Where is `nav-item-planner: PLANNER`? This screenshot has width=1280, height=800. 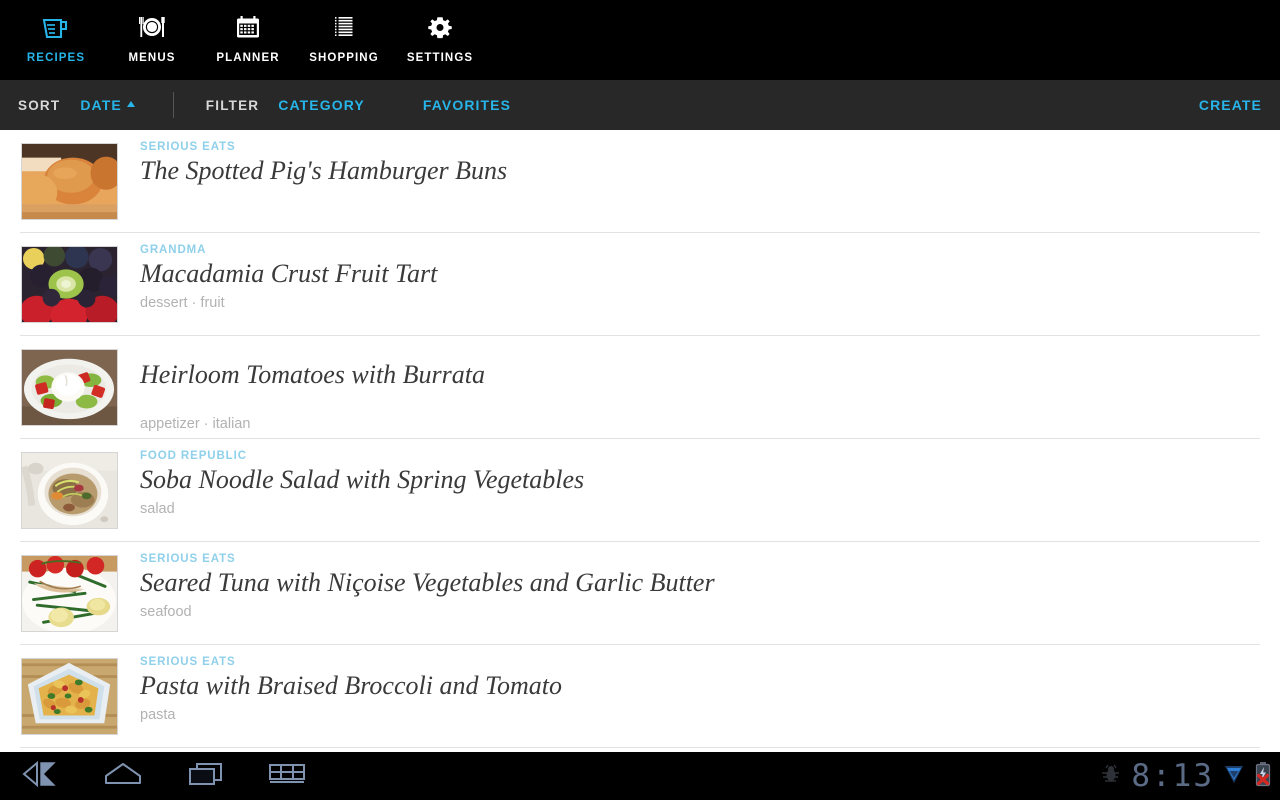 nav-item-planner: PLANNER is located at coordinates (248, 40).